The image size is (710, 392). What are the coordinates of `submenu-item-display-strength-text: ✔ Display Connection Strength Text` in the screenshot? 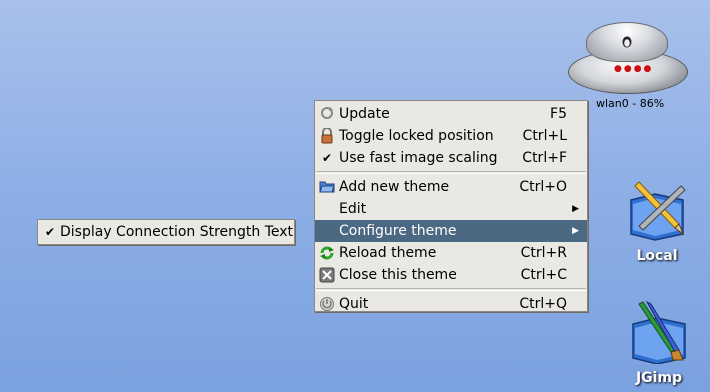 It's located at (166, 232).